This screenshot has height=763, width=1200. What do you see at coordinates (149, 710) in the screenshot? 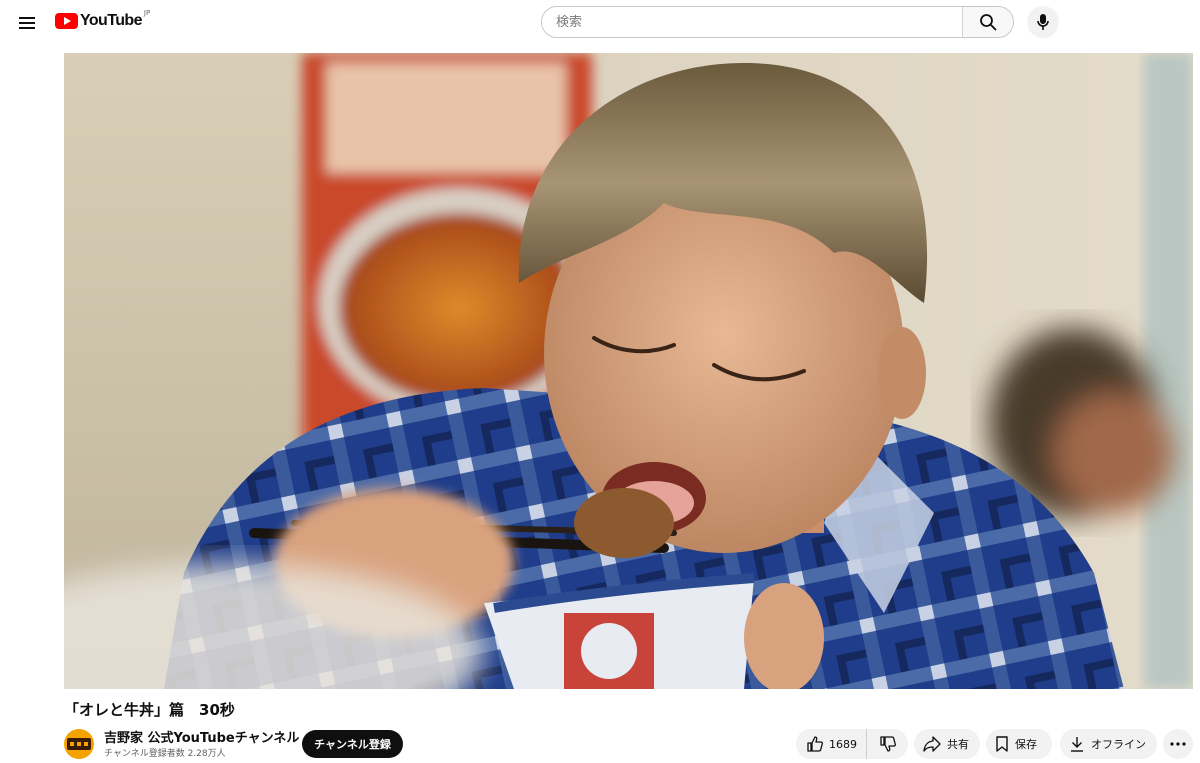
I see `video-title: 「オレと牛丼」篇 30秒` at bounding box center [149, 710].